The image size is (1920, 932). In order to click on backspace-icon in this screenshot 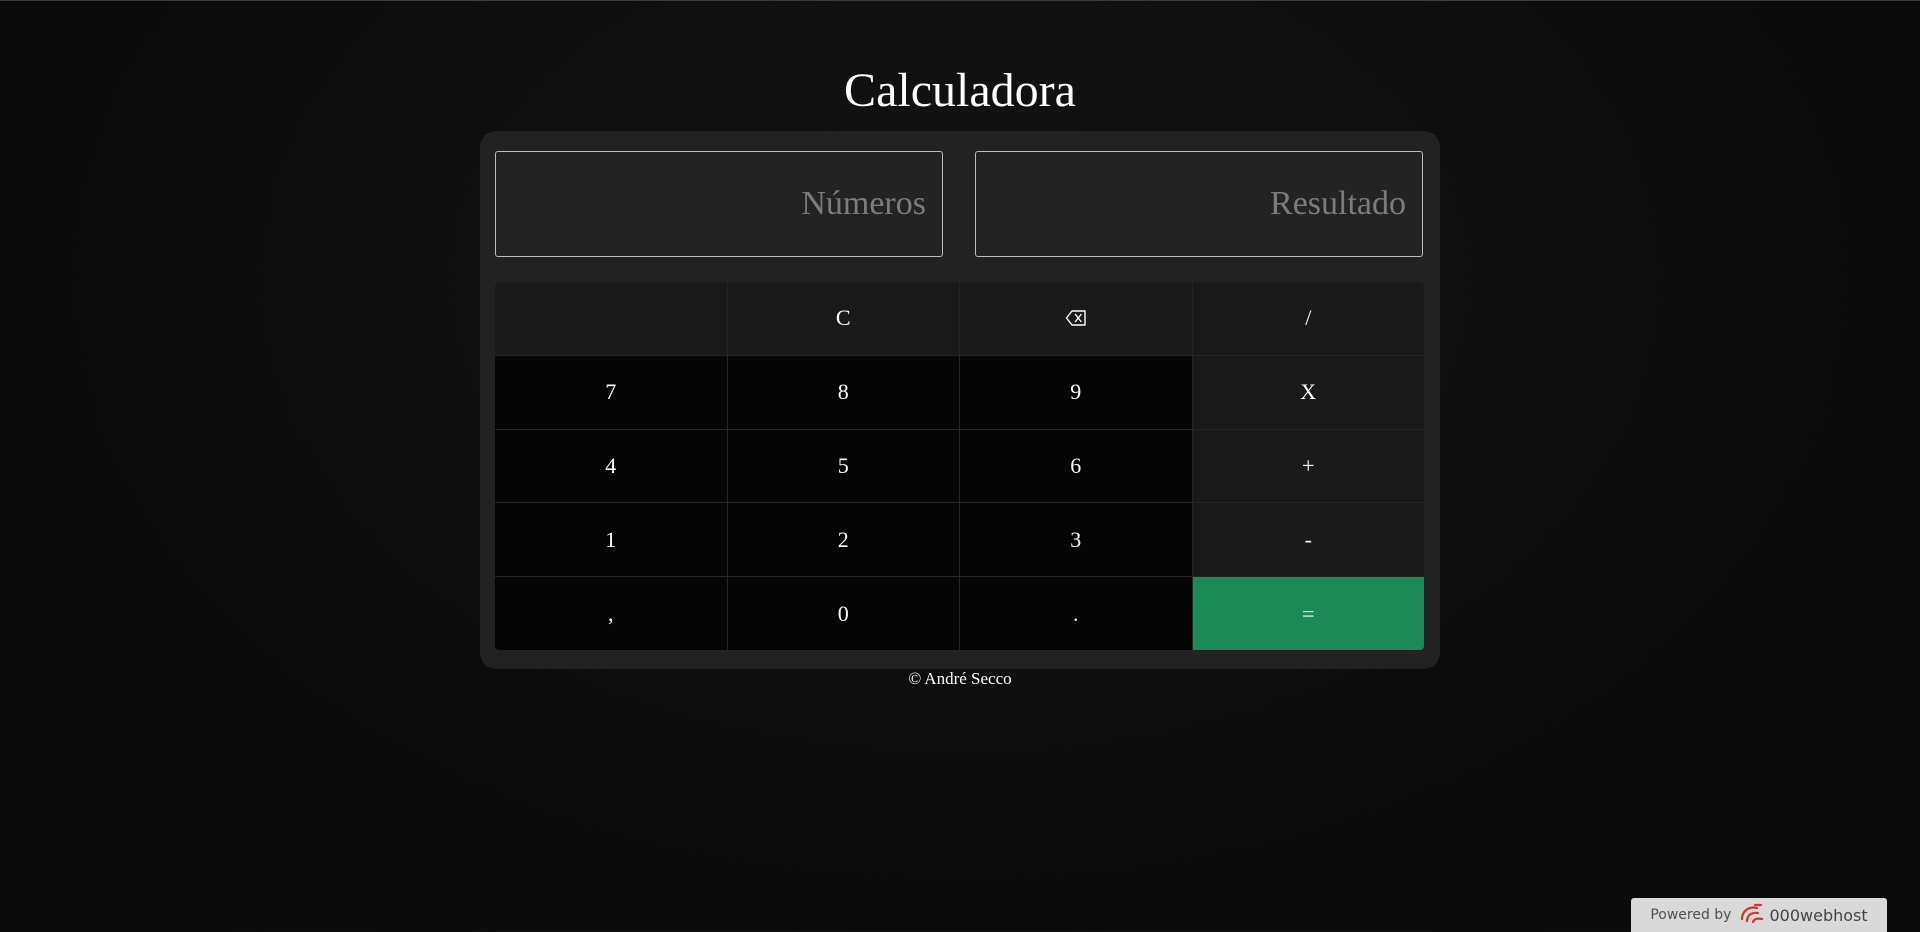, I will do `click(1076, 318)`.